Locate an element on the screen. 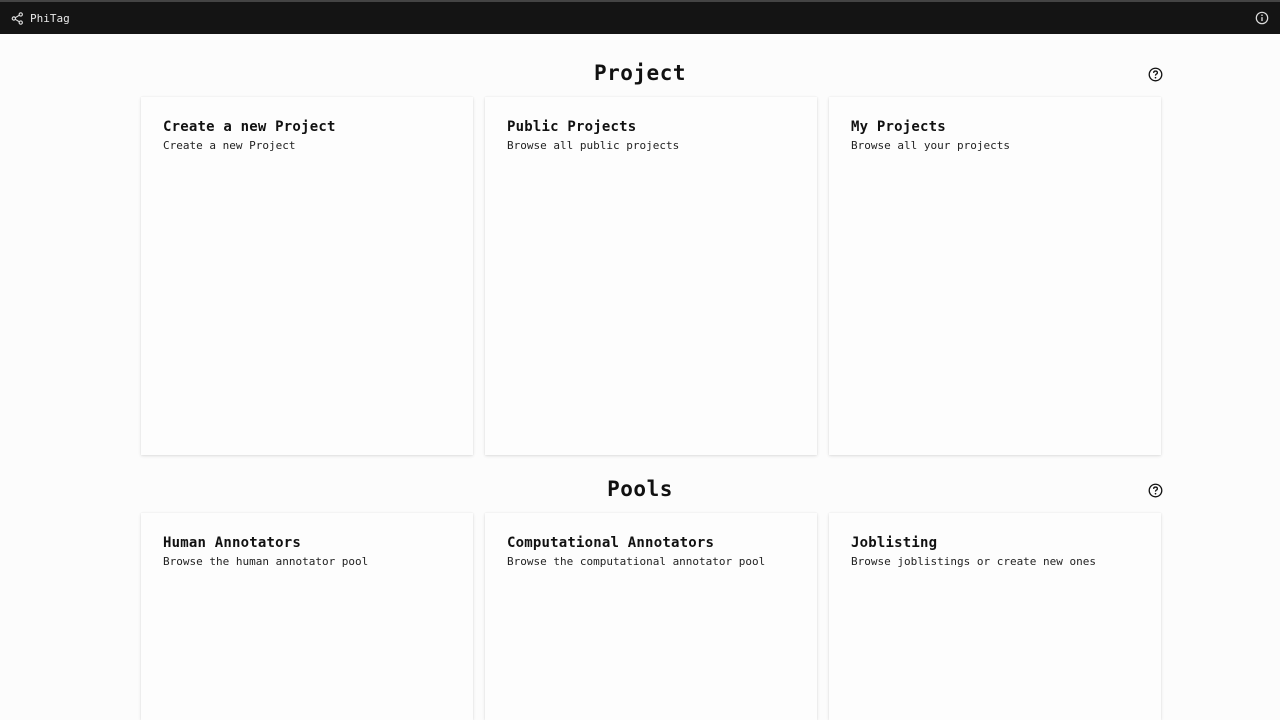  card-title: My Projects is located at coordinates (898, 127).